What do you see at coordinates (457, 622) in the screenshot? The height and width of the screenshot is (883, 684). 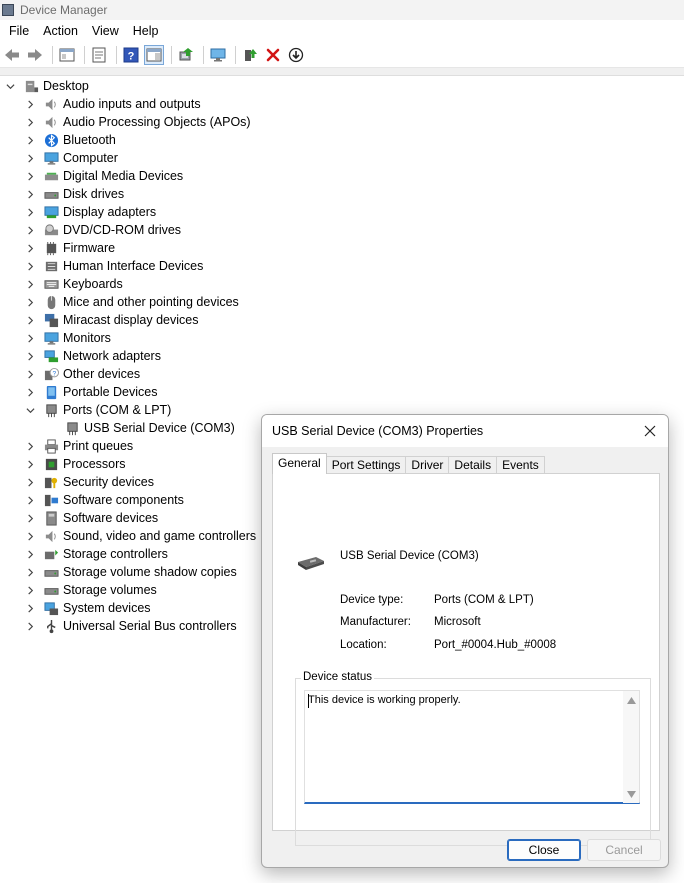 I see `manufacturer-value: Microsoft` at bounding box center [457, 622].